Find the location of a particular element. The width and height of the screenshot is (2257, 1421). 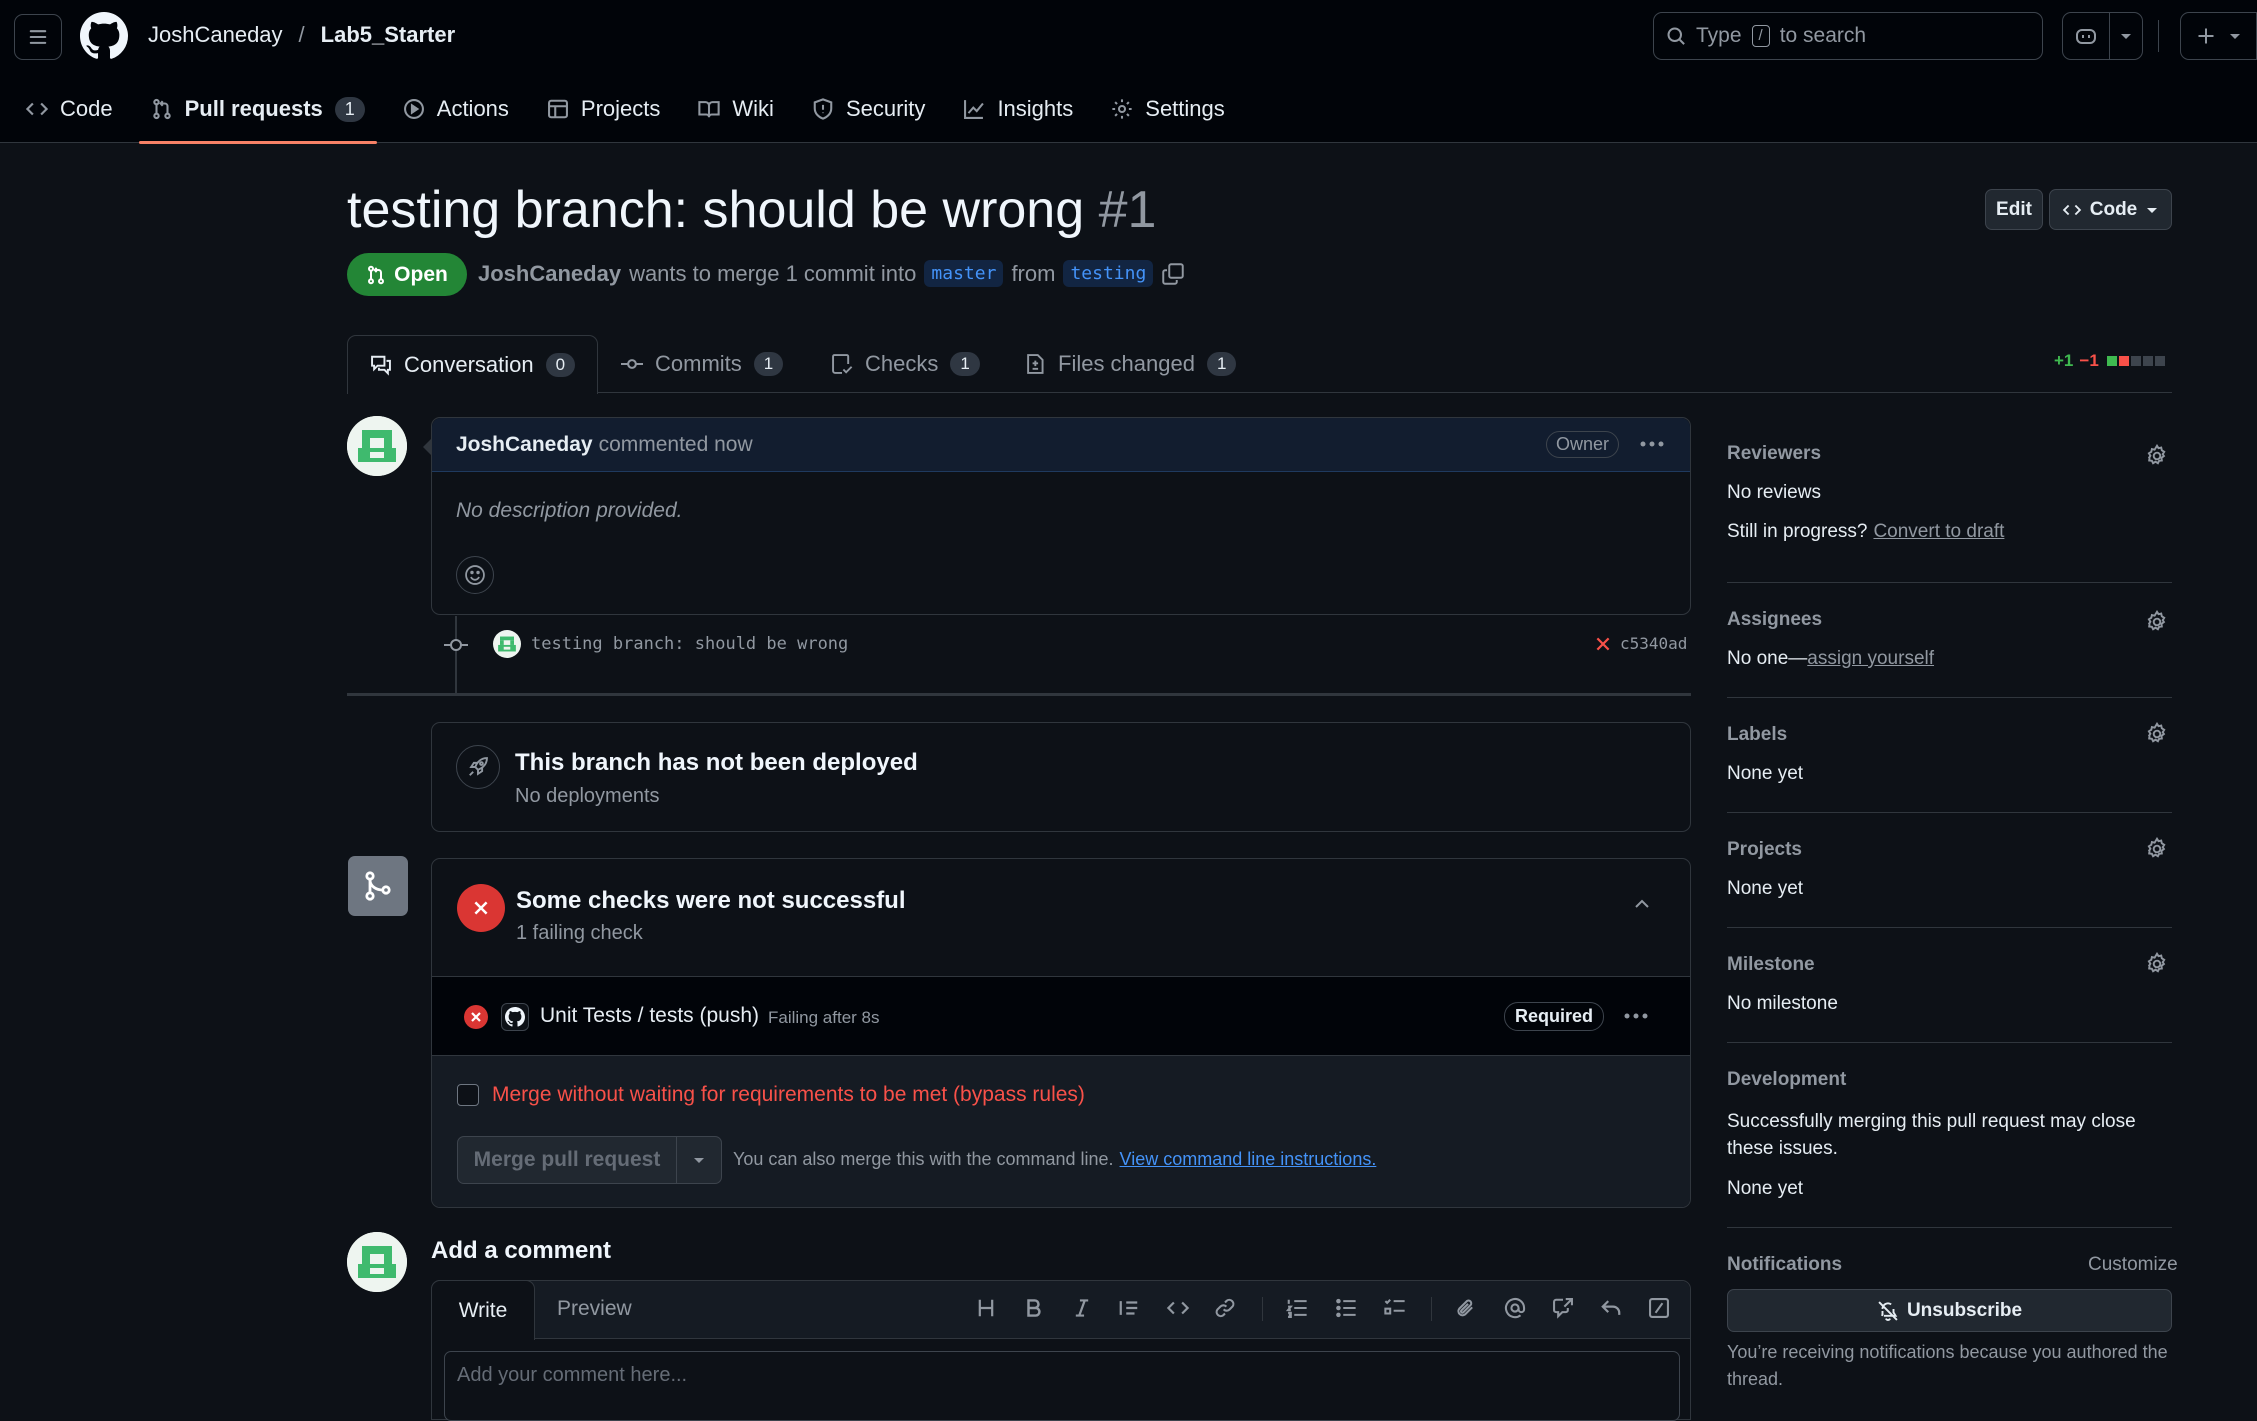

search-shortcut-key: / is located at coordinates (1760, 36).